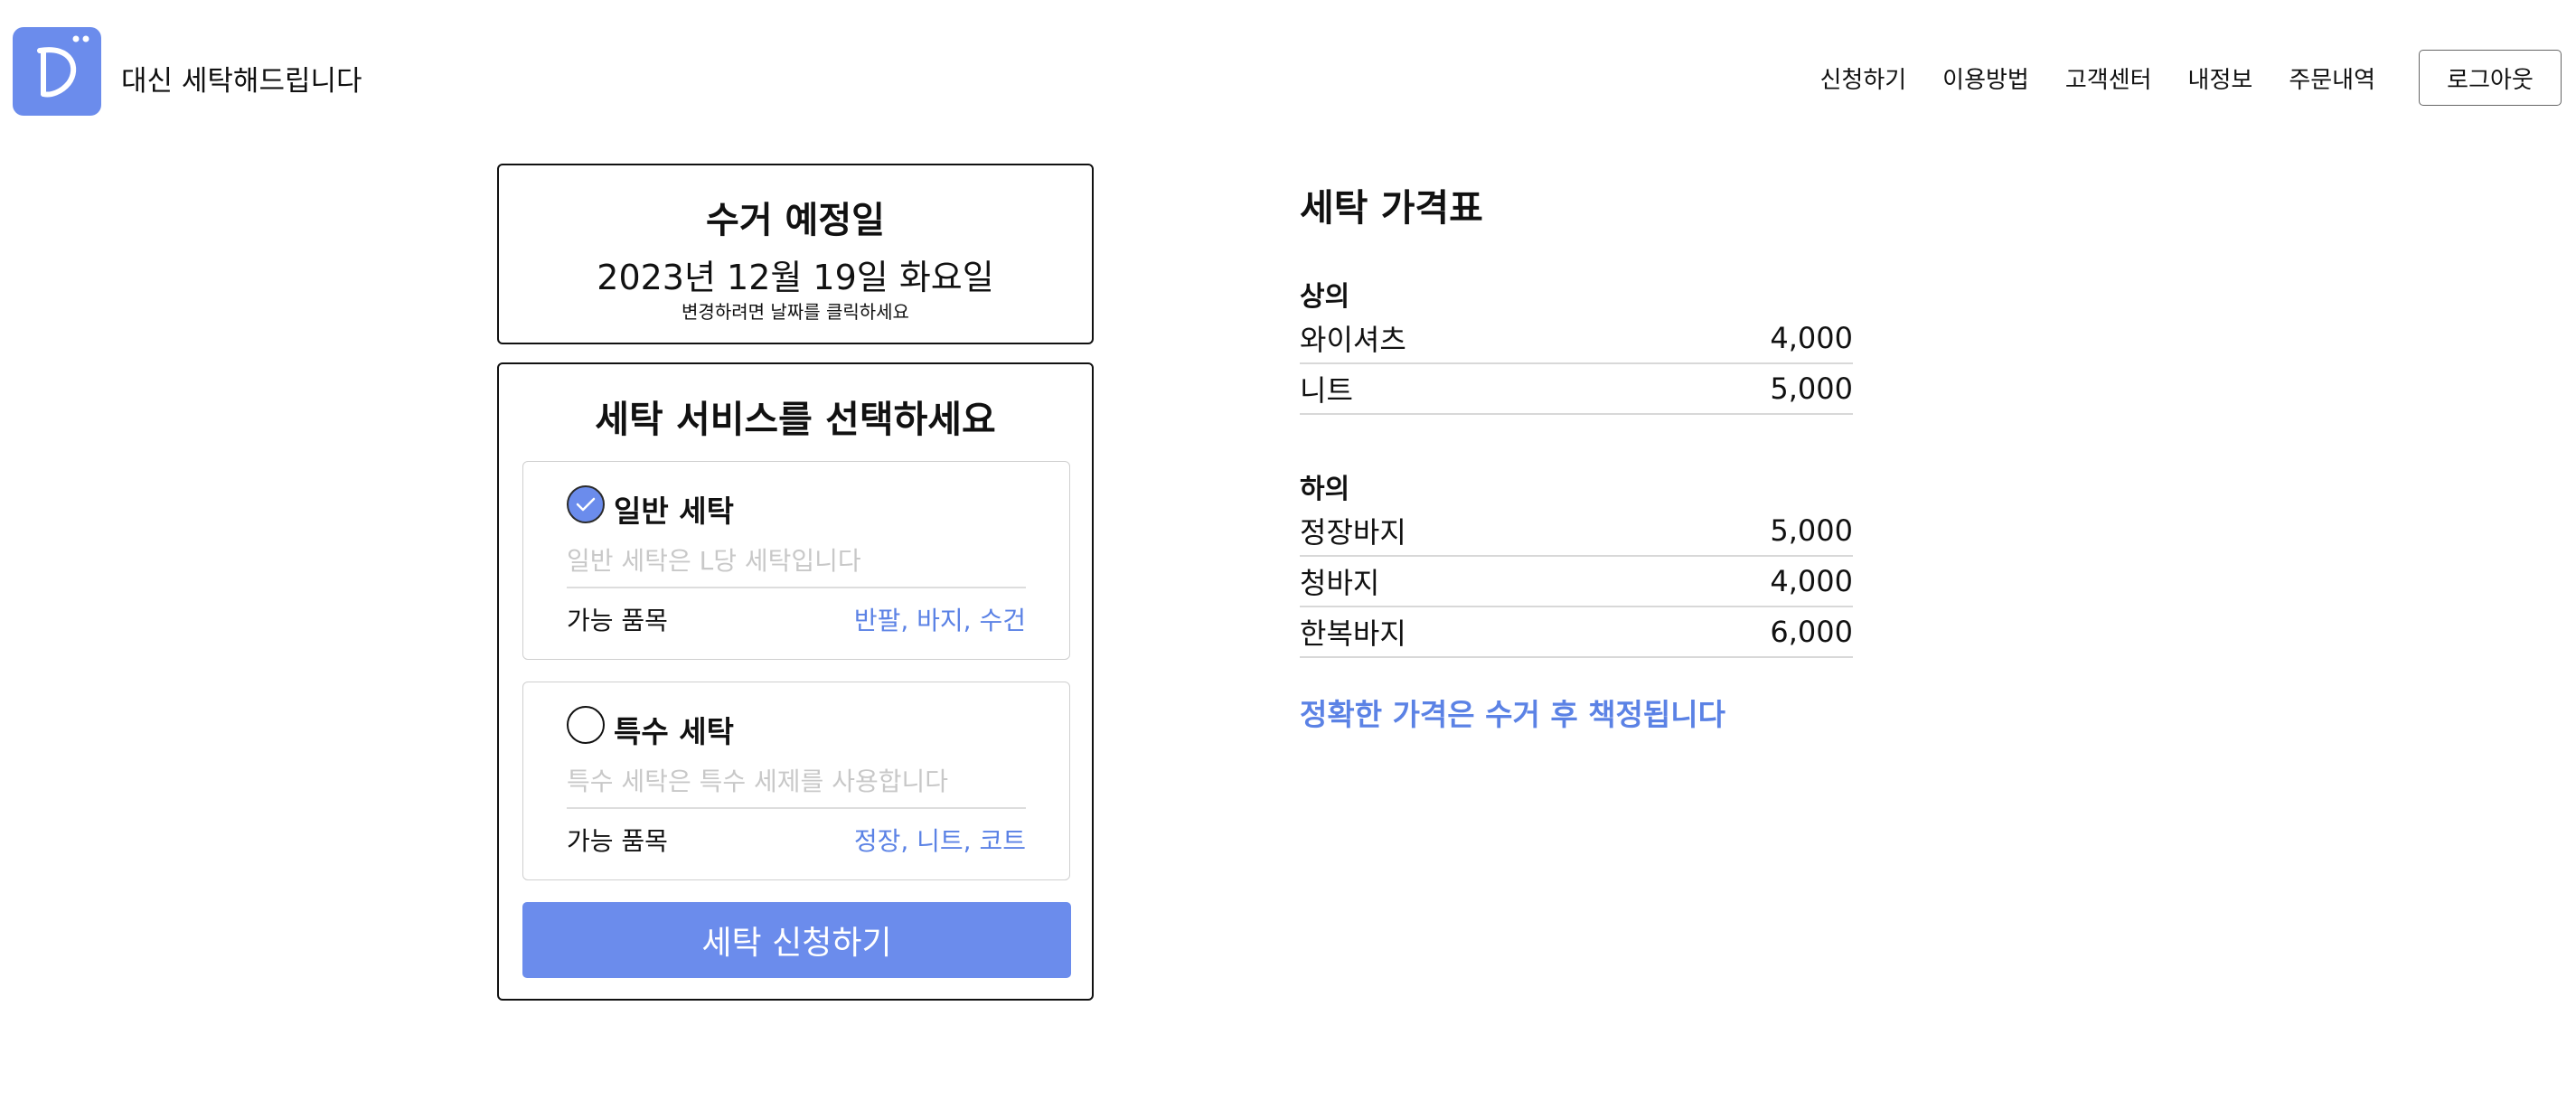 This screenshot has height=1119, width=2576. Describe the element at coordinates (2108, 78) in the screenshot. I see `nav-customer-center: 고객센터` at that location.